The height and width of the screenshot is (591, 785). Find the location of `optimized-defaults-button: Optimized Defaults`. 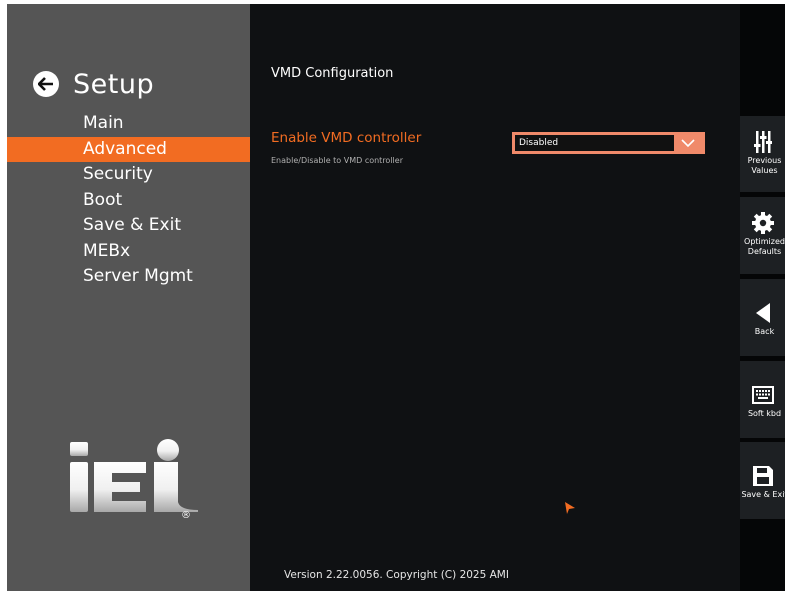

optimized-defaults-button: Optimized Defaults is located at coordinates (762, 235).